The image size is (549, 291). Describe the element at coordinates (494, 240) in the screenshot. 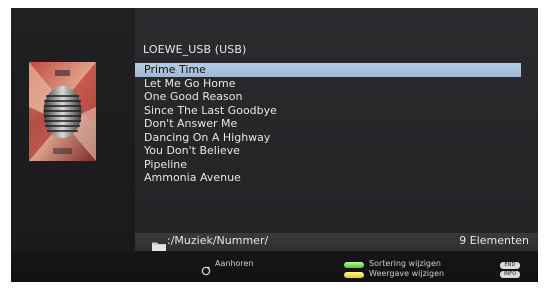

I see `item-count: 9 Elementen` at that location.